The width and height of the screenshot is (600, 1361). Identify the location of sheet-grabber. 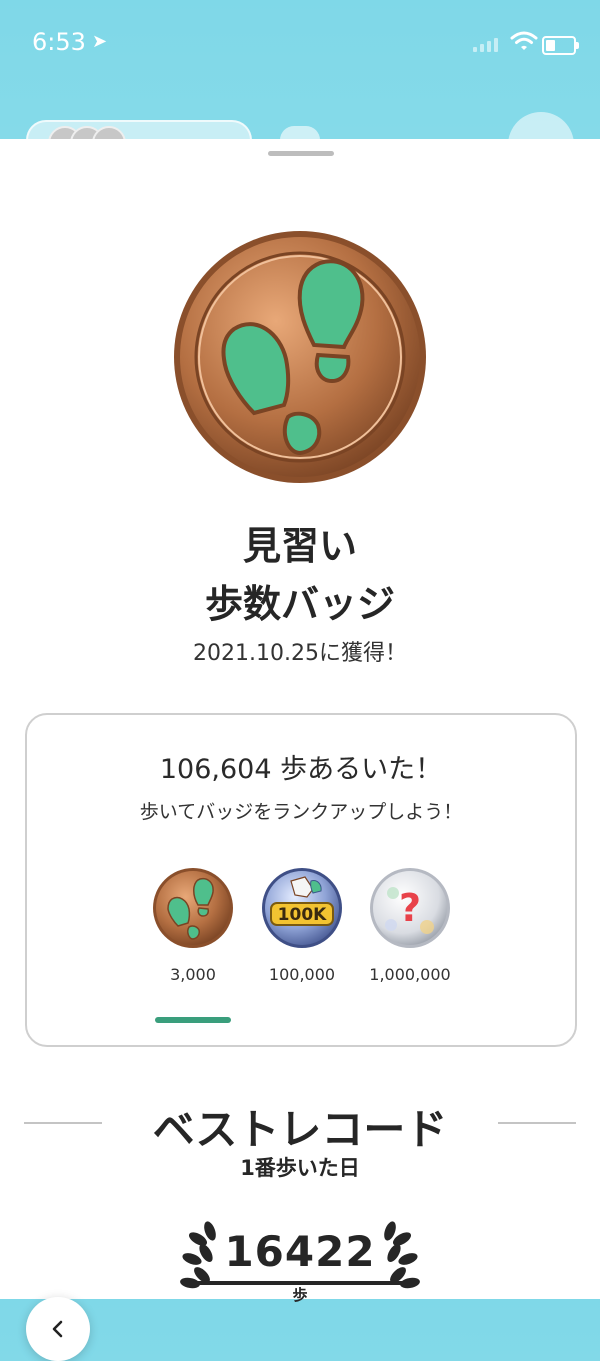
(301, 153).